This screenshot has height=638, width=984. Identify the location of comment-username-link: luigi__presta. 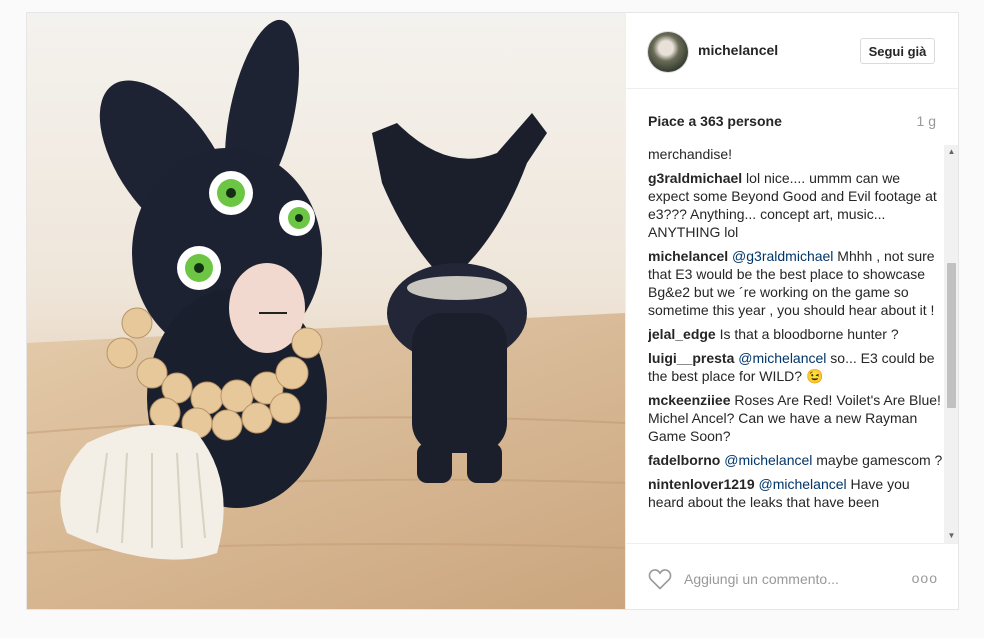
(691, 358).